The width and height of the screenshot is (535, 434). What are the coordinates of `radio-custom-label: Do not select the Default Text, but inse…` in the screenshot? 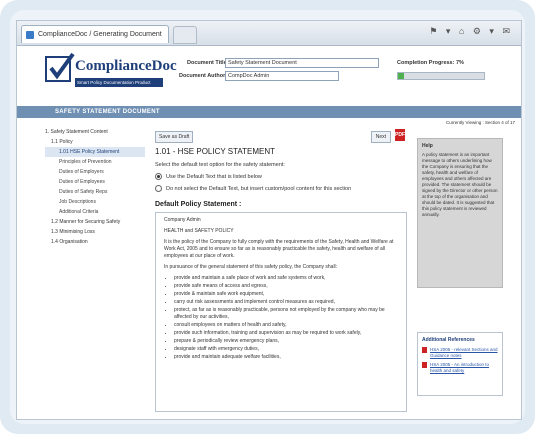 It's located at (259, 188).